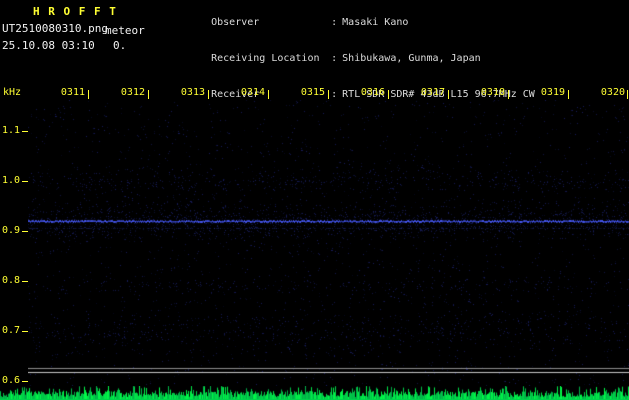  Describe the element at coordinates (312, 92) in the screenshot. I see `x-tick-label: 0315` at that location.